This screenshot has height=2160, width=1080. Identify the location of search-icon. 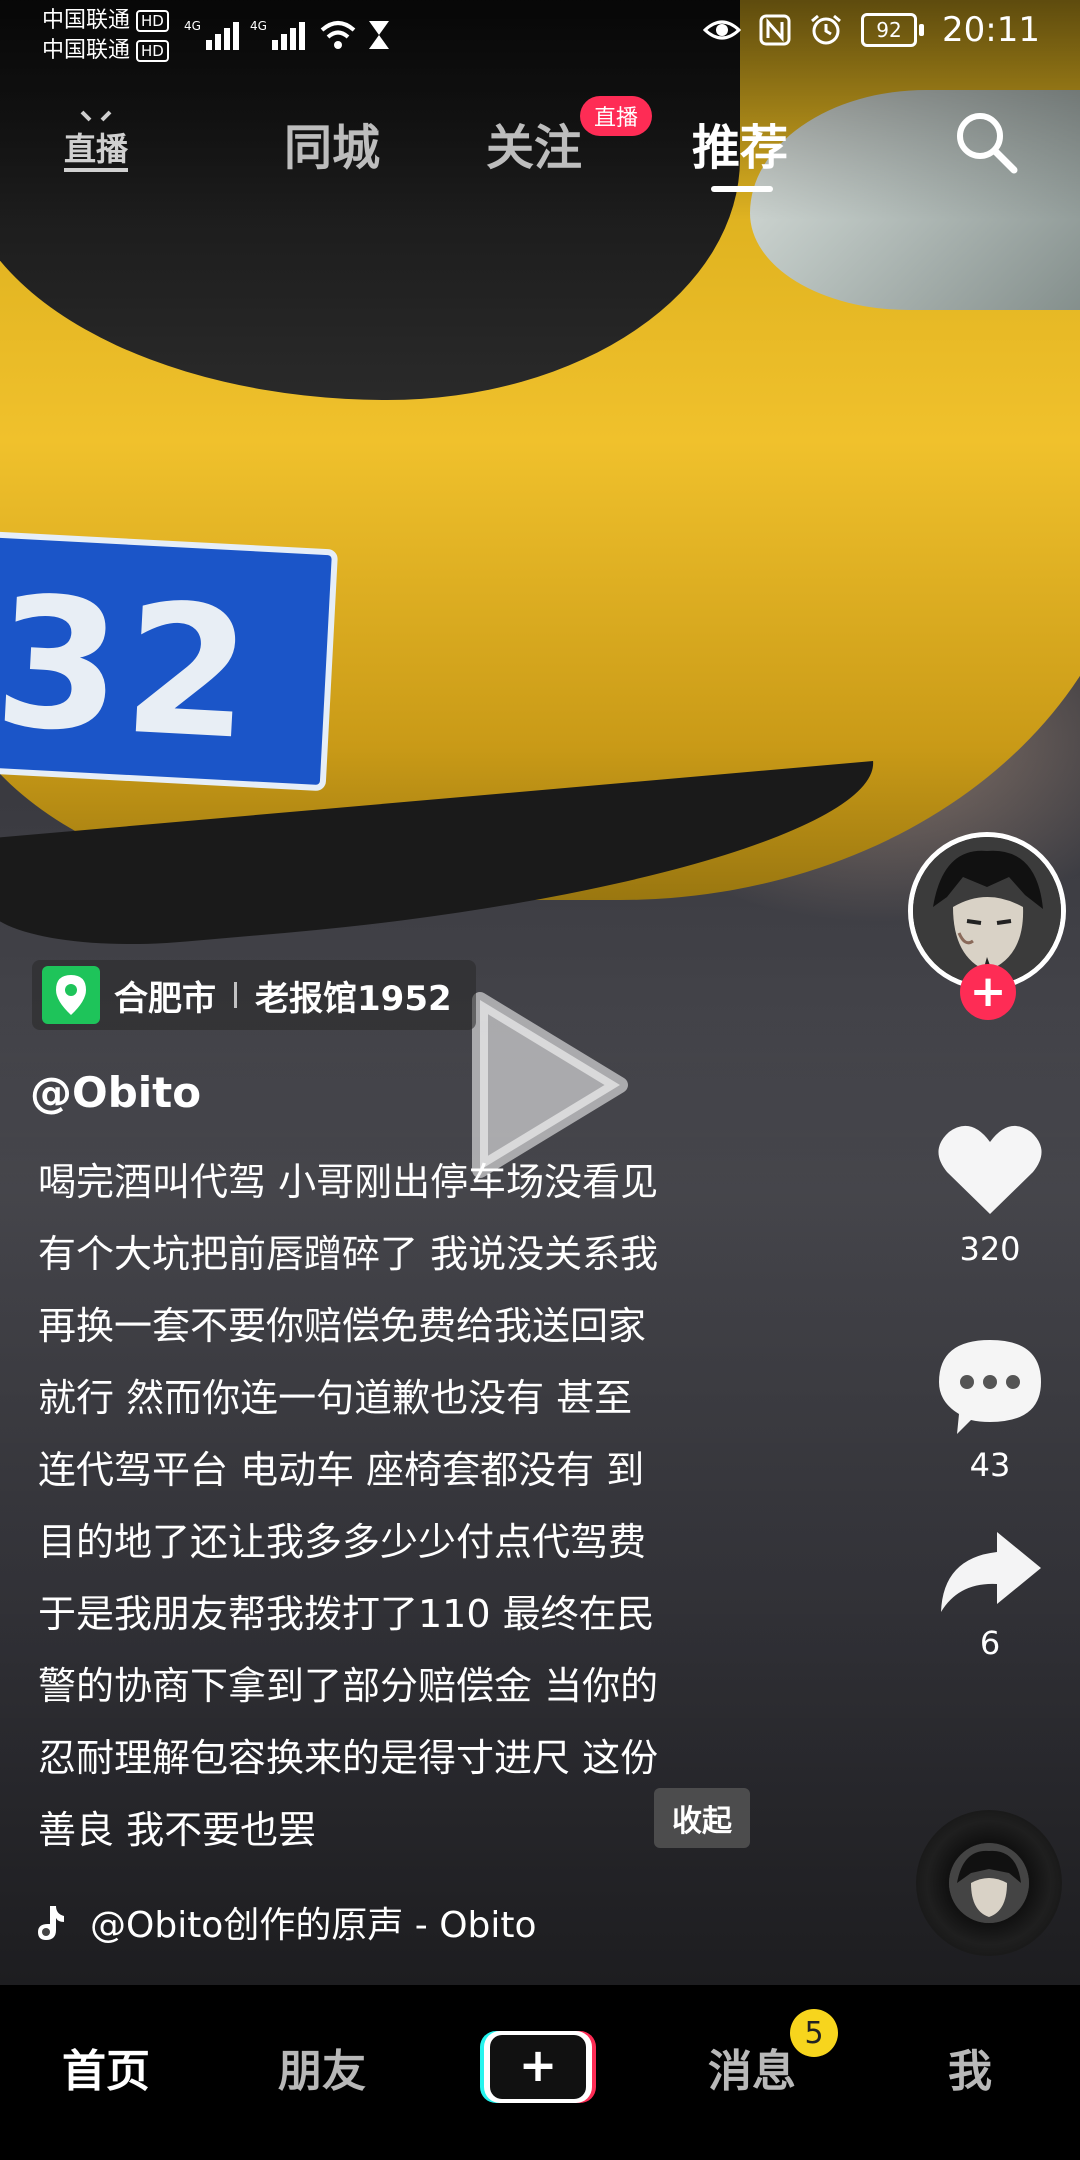
(986, 142).